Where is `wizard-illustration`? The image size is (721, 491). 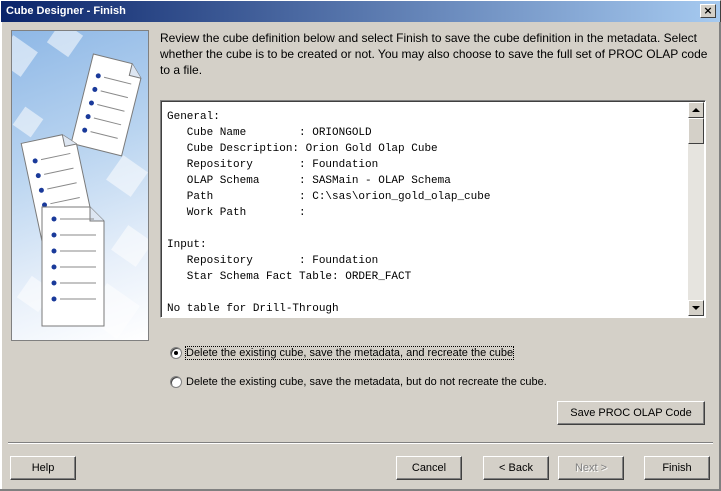
wizard-illustration is located at coordinates (80, 185).